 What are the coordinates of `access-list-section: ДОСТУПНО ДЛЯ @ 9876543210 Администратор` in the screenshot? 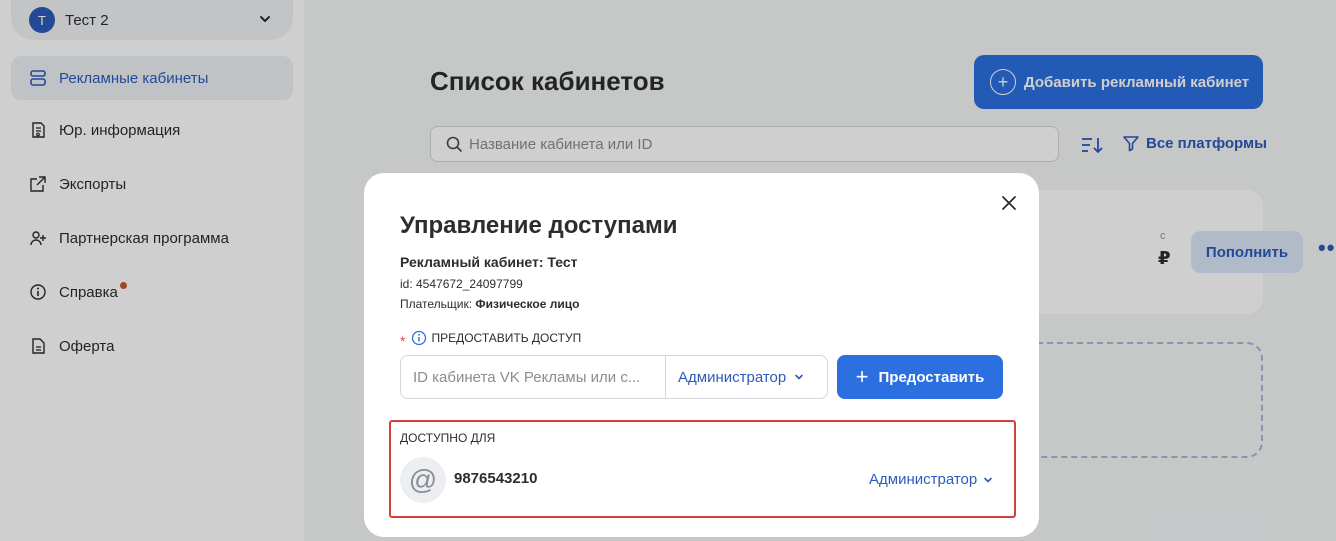 It's located at (702, 469).